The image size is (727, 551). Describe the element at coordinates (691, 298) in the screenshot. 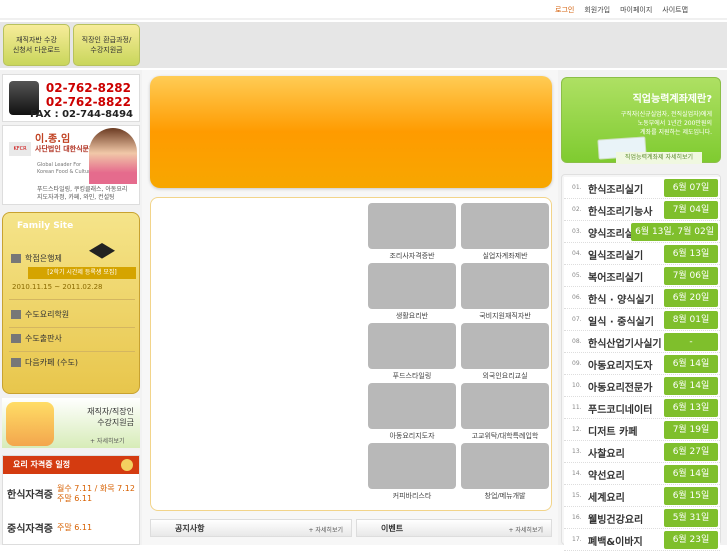

I see `schedule-date: 6월 20일` at that location.